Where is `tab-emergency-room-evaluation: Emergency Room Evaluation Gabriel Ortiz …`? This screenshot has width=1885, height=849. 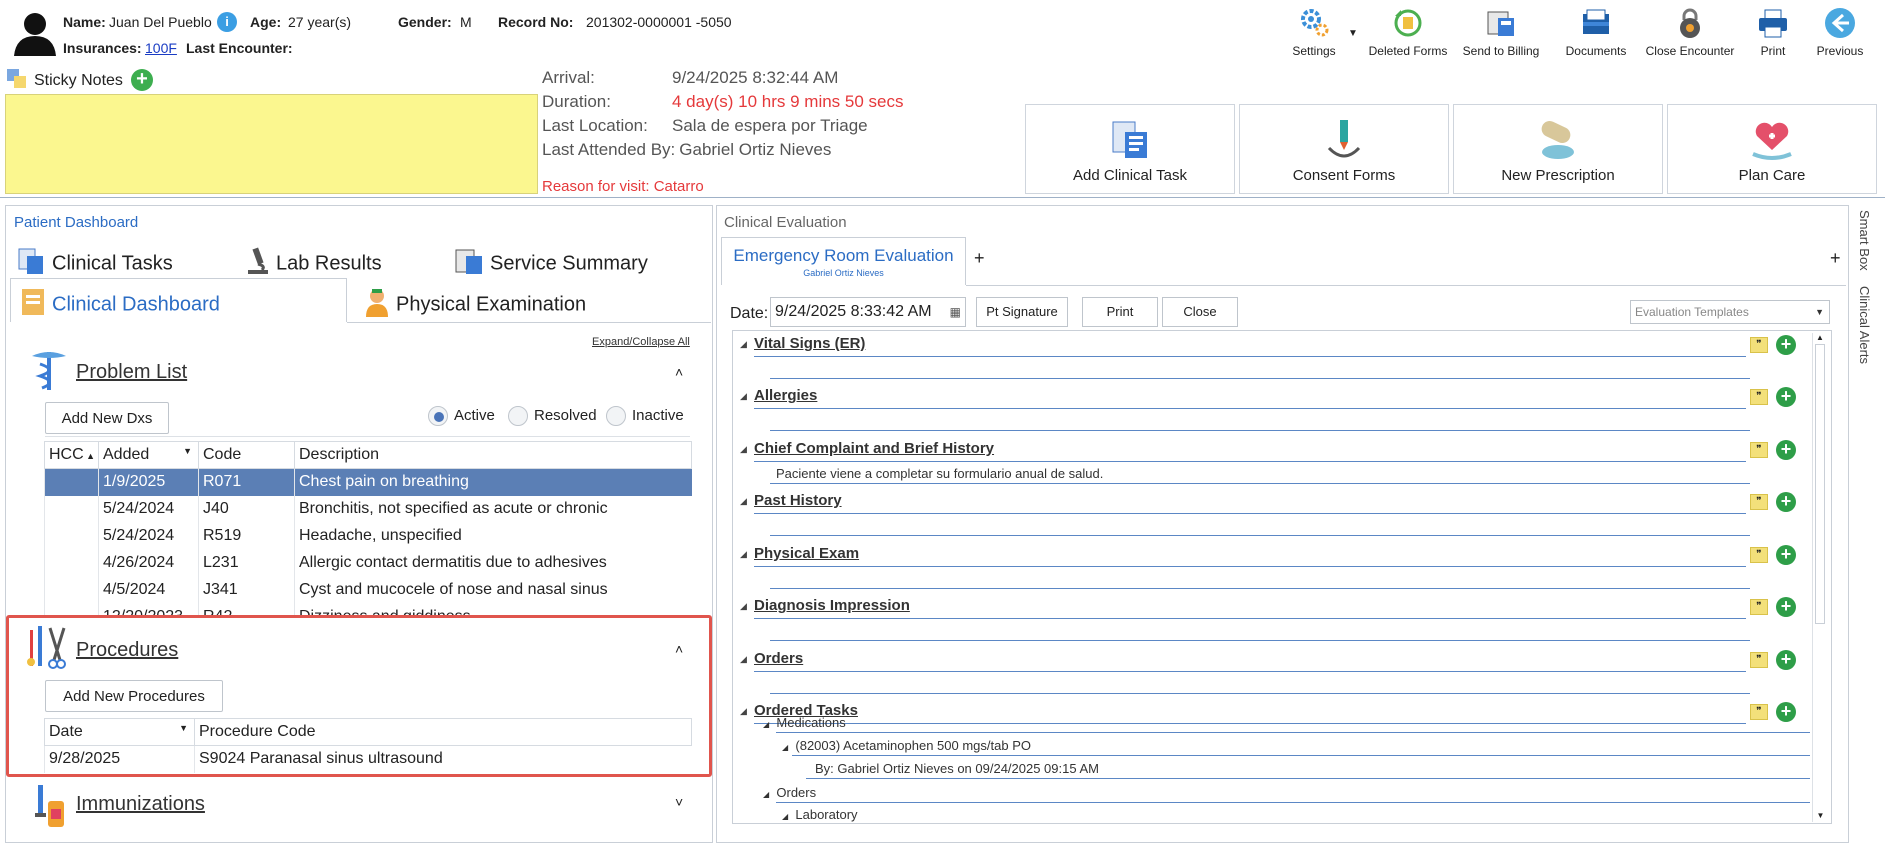 tab-emergency-room-evaluation: Emergency Room Evaluation Gabriel Ortiz … is located at coordinates (843, 261).